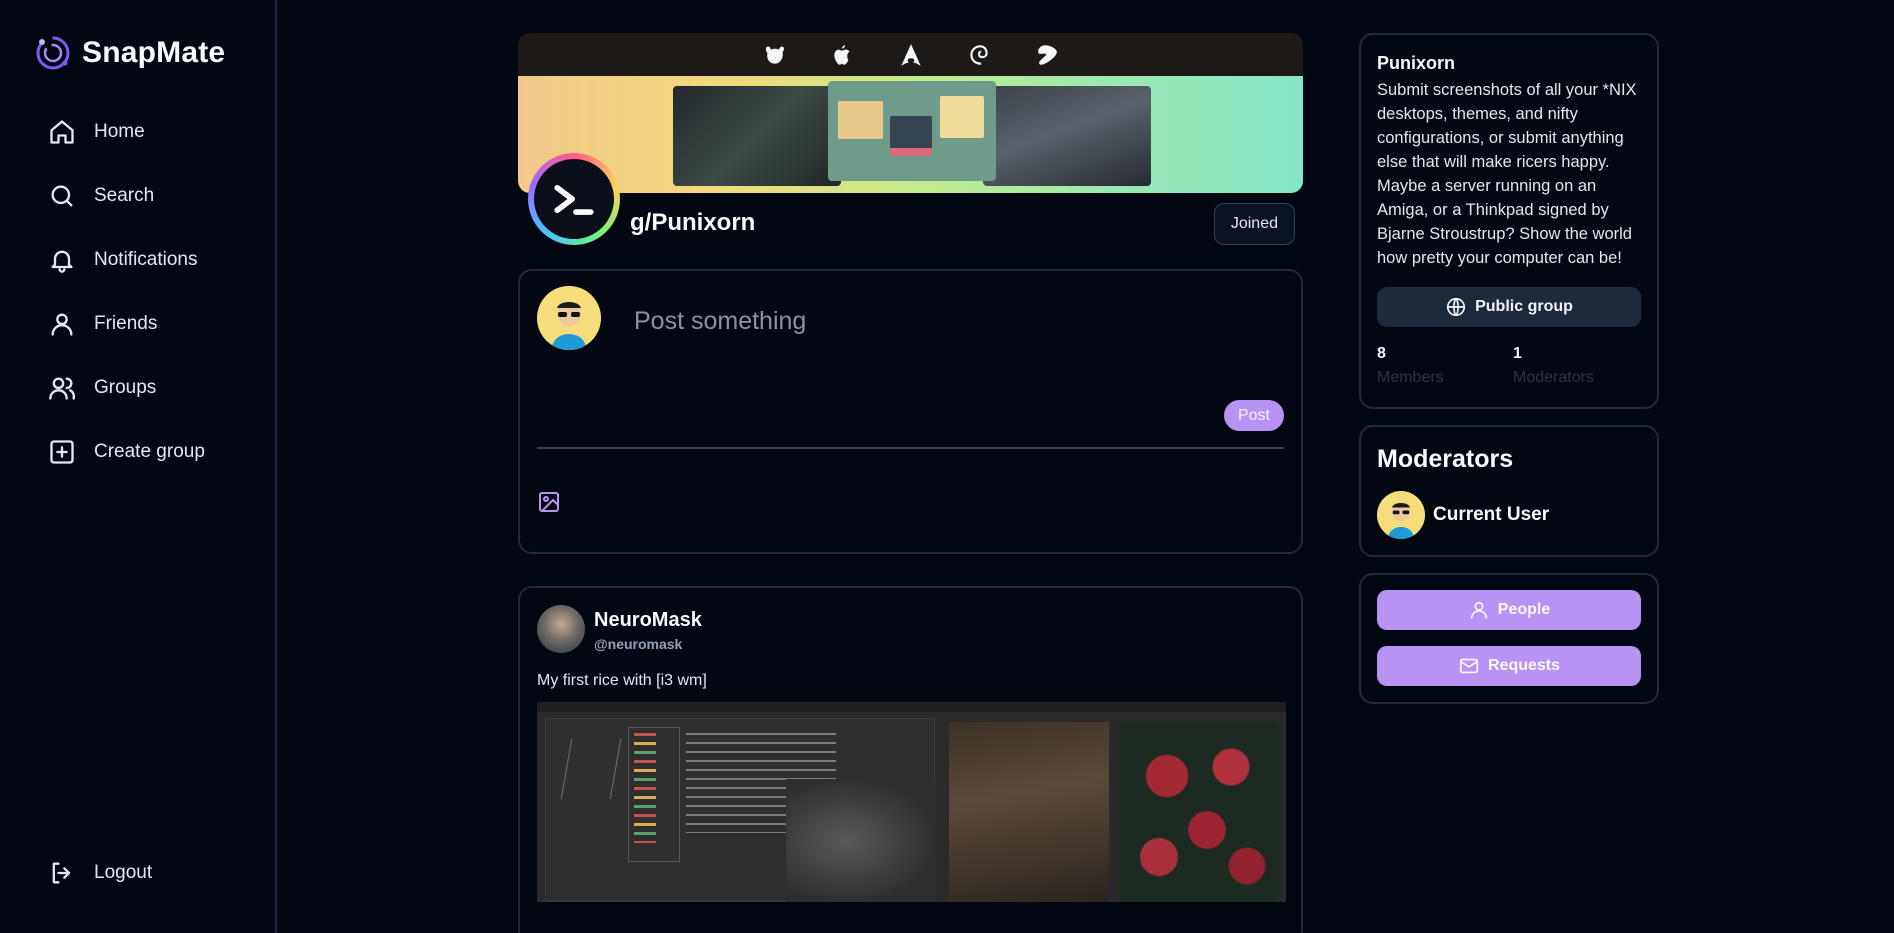 This screenshot has height=933, width=1894. I want to click on post-image, so click(911, 802).